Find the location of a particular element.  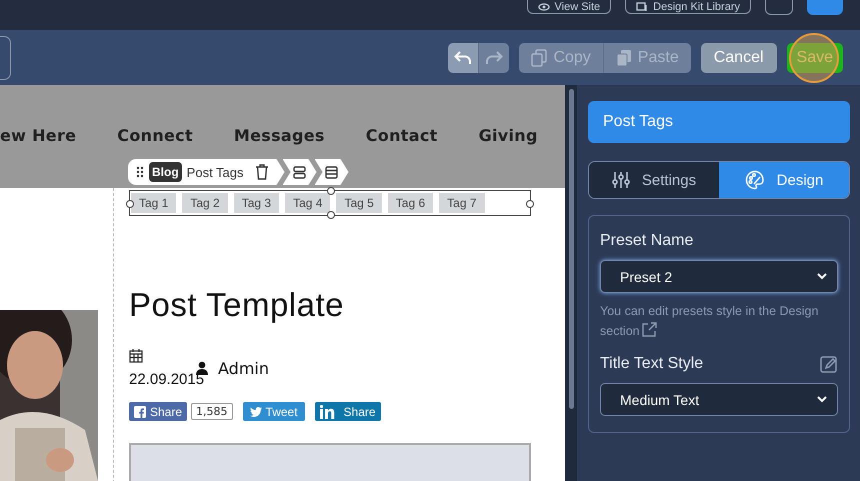

bird-icon is located at coordinates (256, 411).